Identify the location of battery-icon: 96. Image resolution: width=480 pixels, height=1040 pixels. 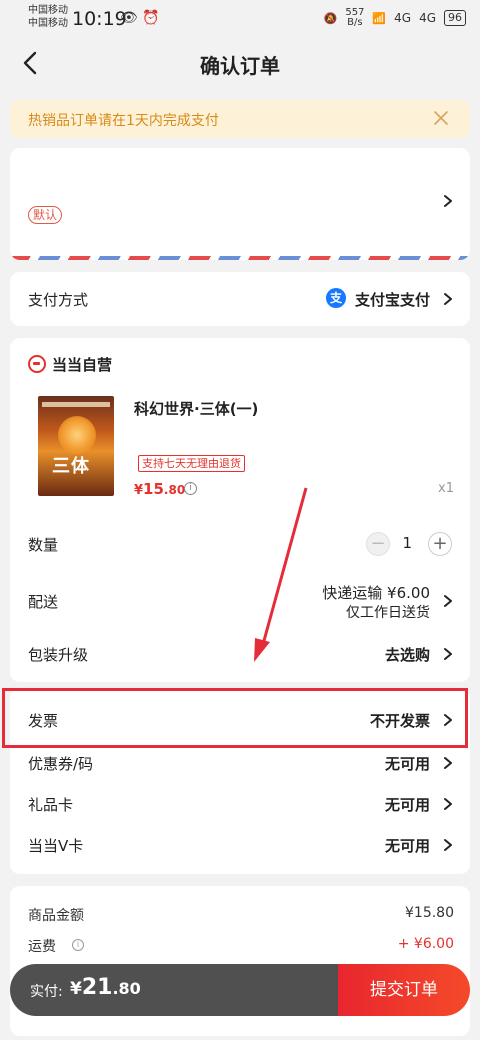
(455, 18).